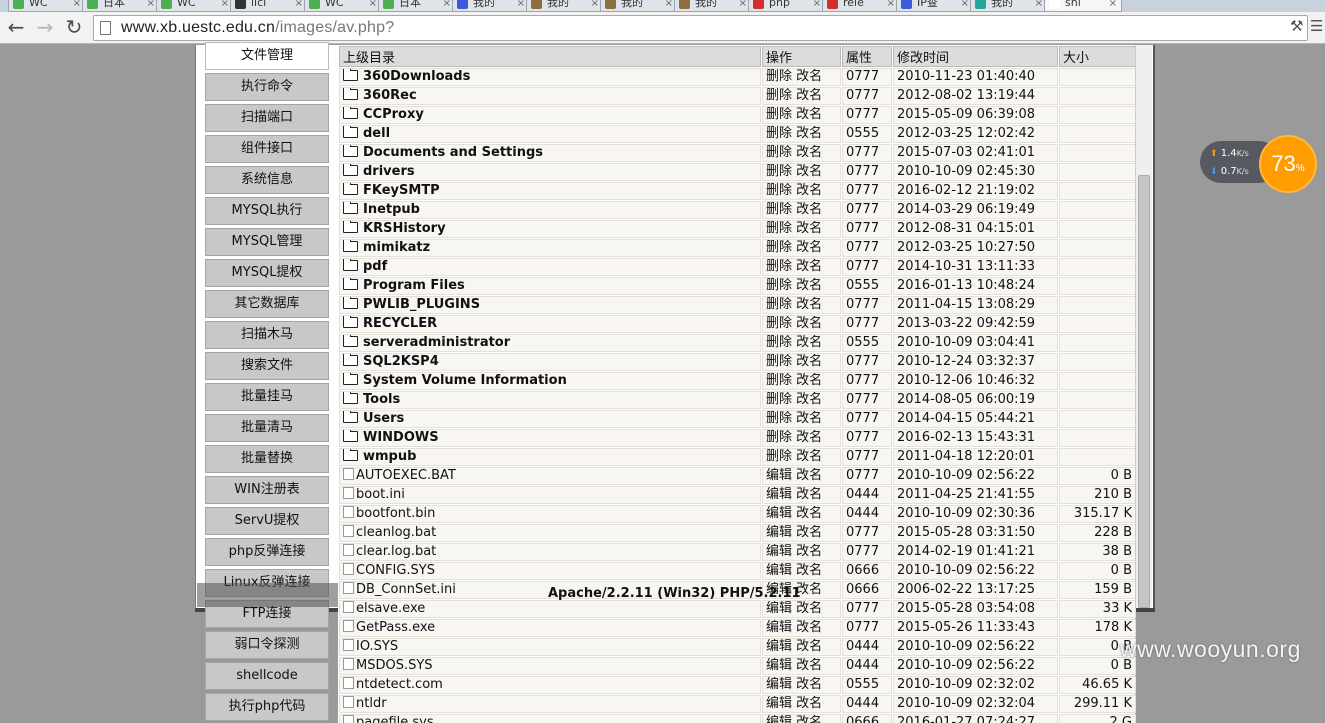 This screenshot has width=1325, height=723. What do you see at coordinates (45, 28) in the screenshot?
I see `forward-arrow-icon: →` at bounding box center [45, 28].